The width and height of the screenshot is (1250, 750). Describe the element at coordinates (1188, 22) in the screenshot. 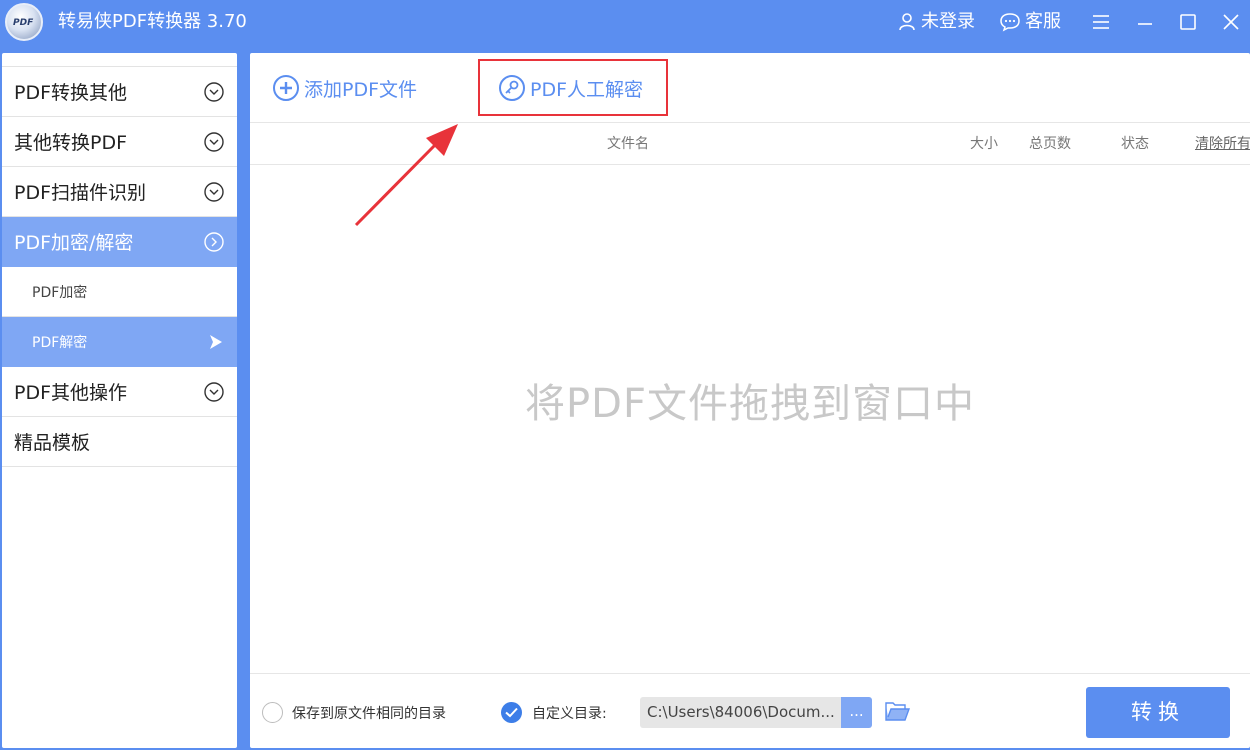

I see `maximize-icon` at that location.